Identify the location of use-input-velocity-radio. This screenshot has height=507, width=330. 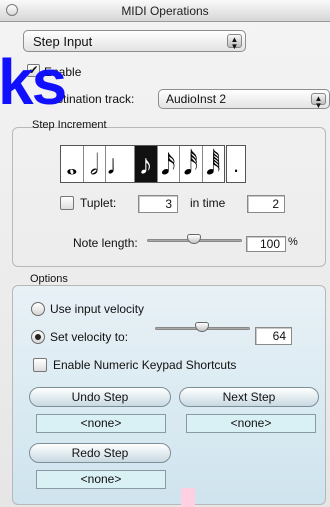
(38, 309).